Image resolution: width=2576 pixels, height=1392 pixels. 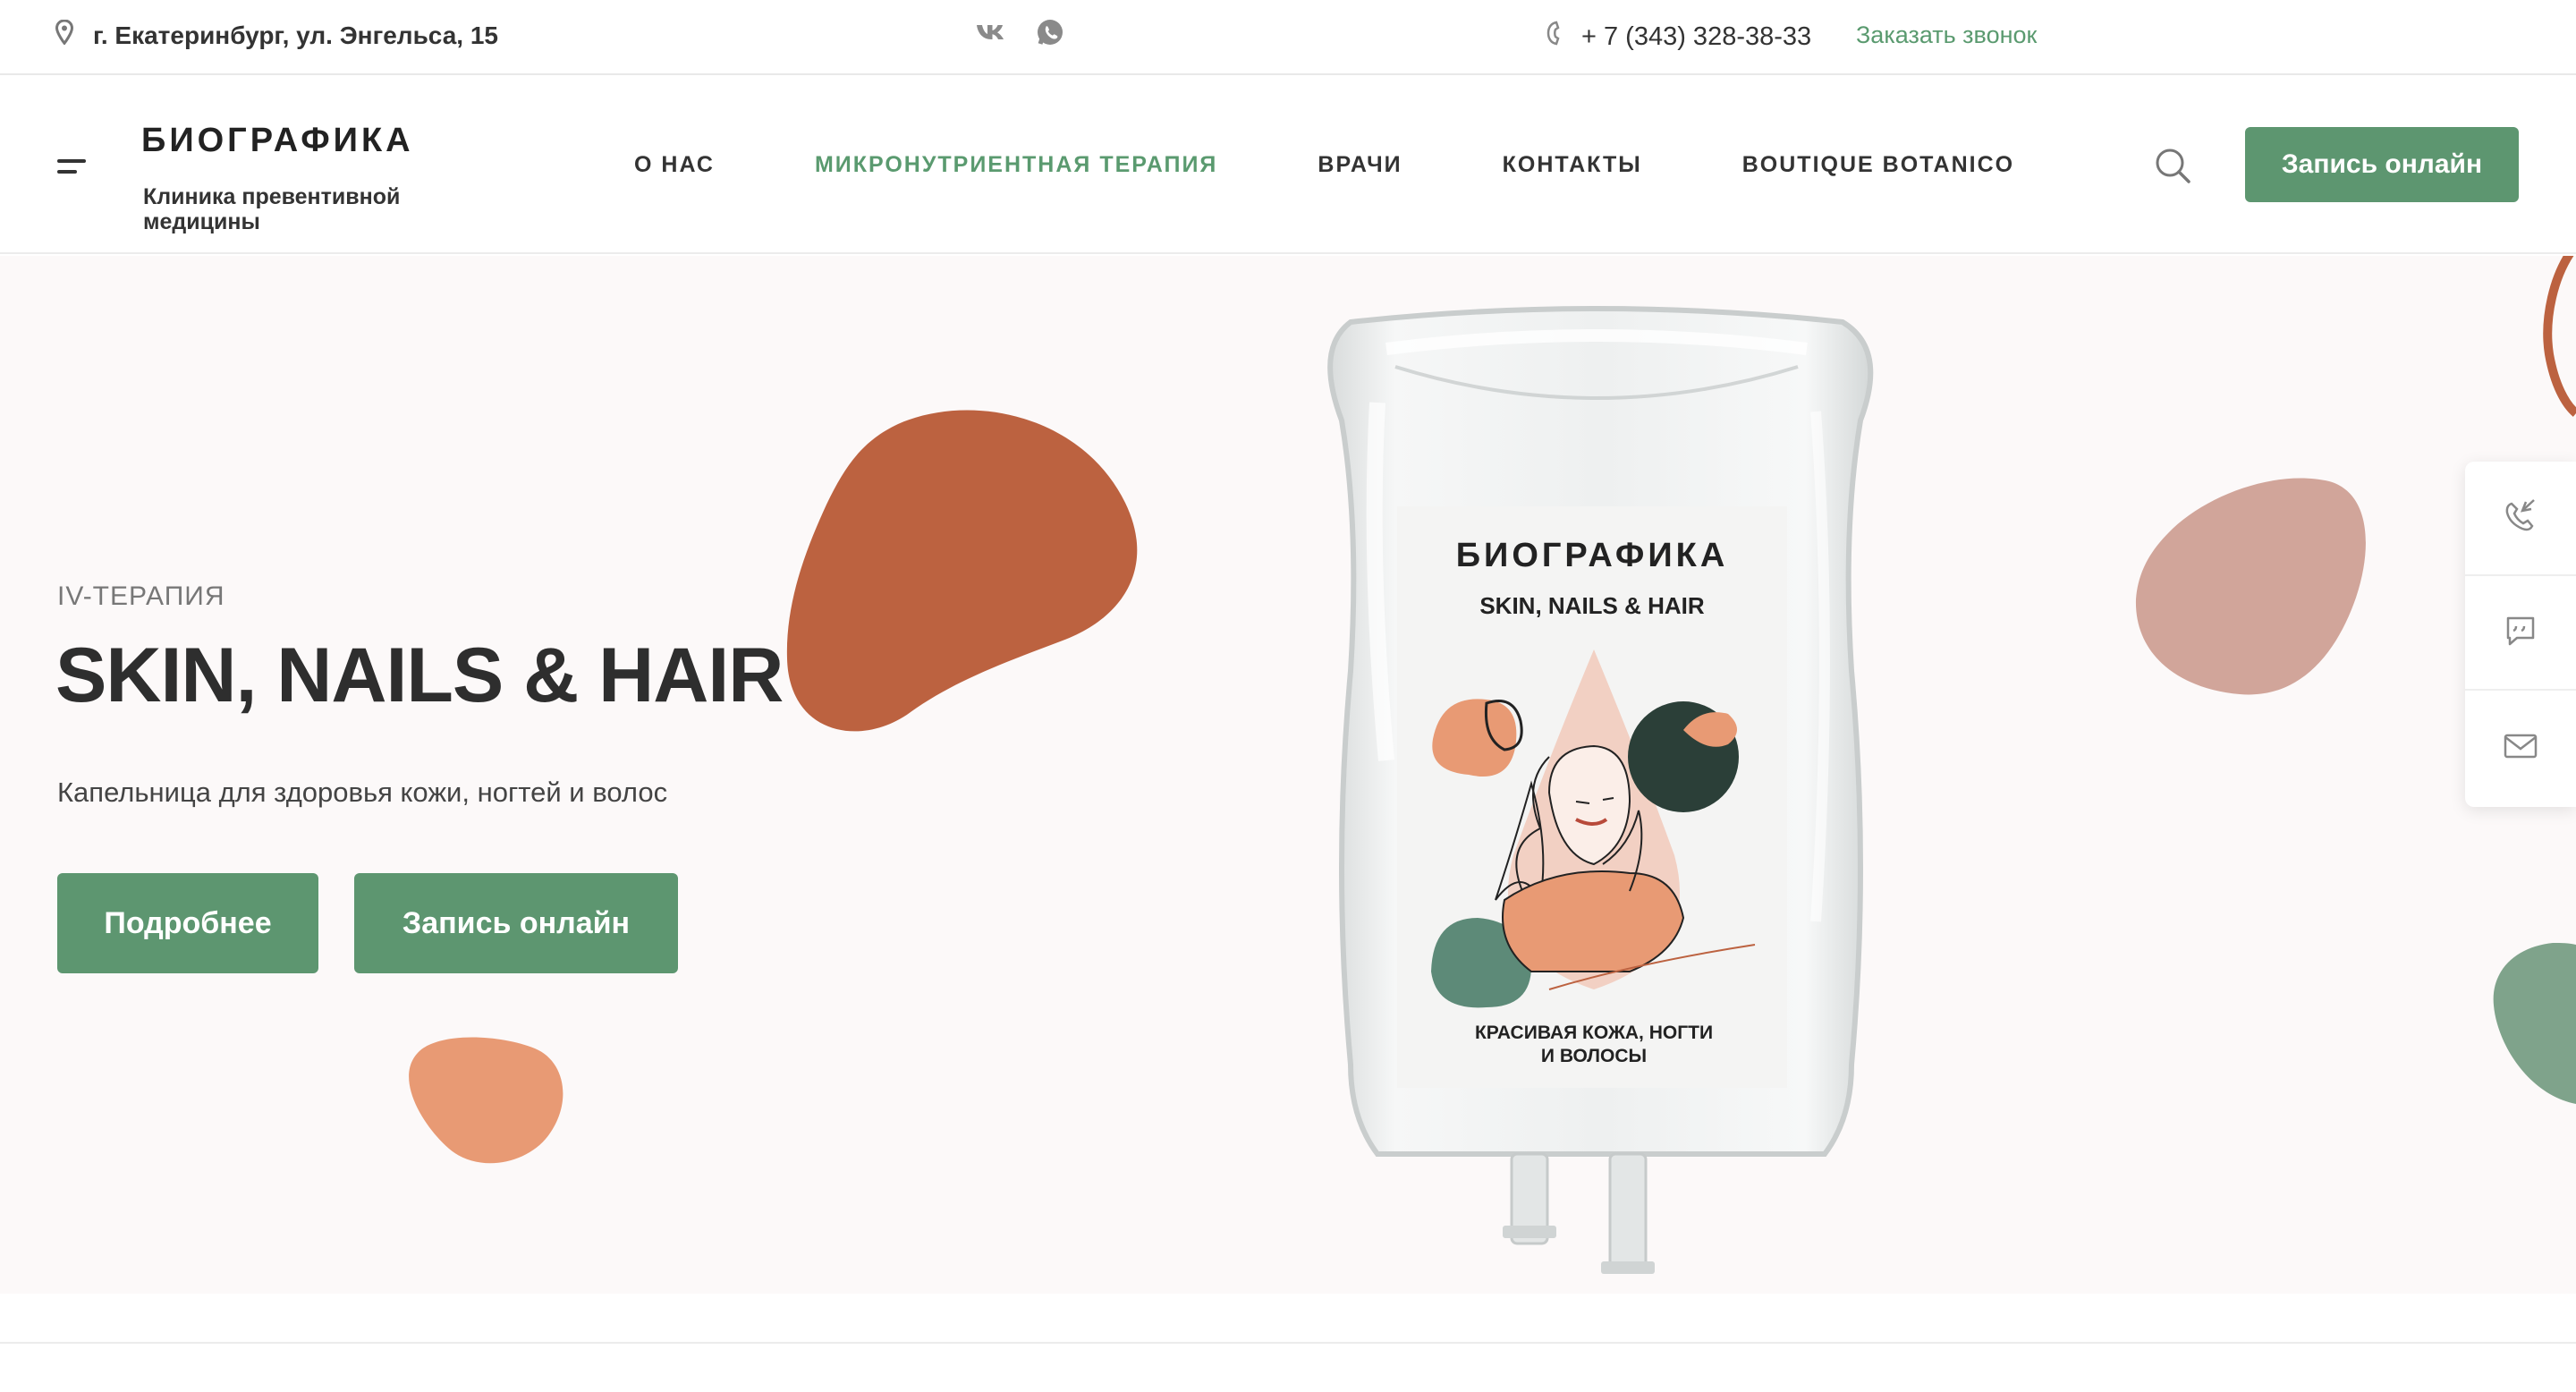 I want to click on nav-item-doctors: ВРАЧИ, so click(x=1360, y=165).